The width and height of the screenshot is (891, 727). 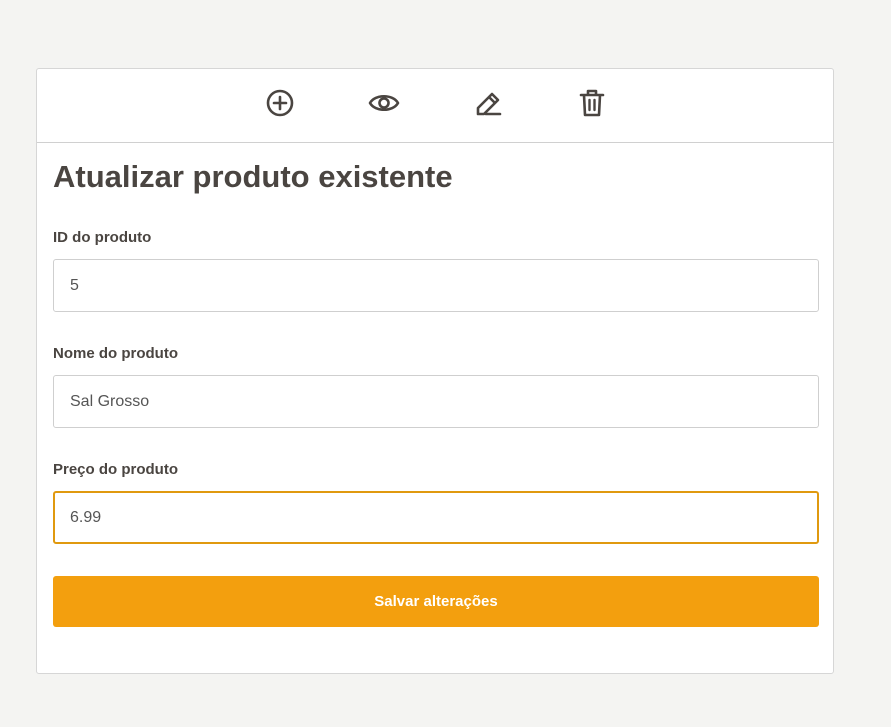 I want to click on add-product-button, so click(x=280, y=103).